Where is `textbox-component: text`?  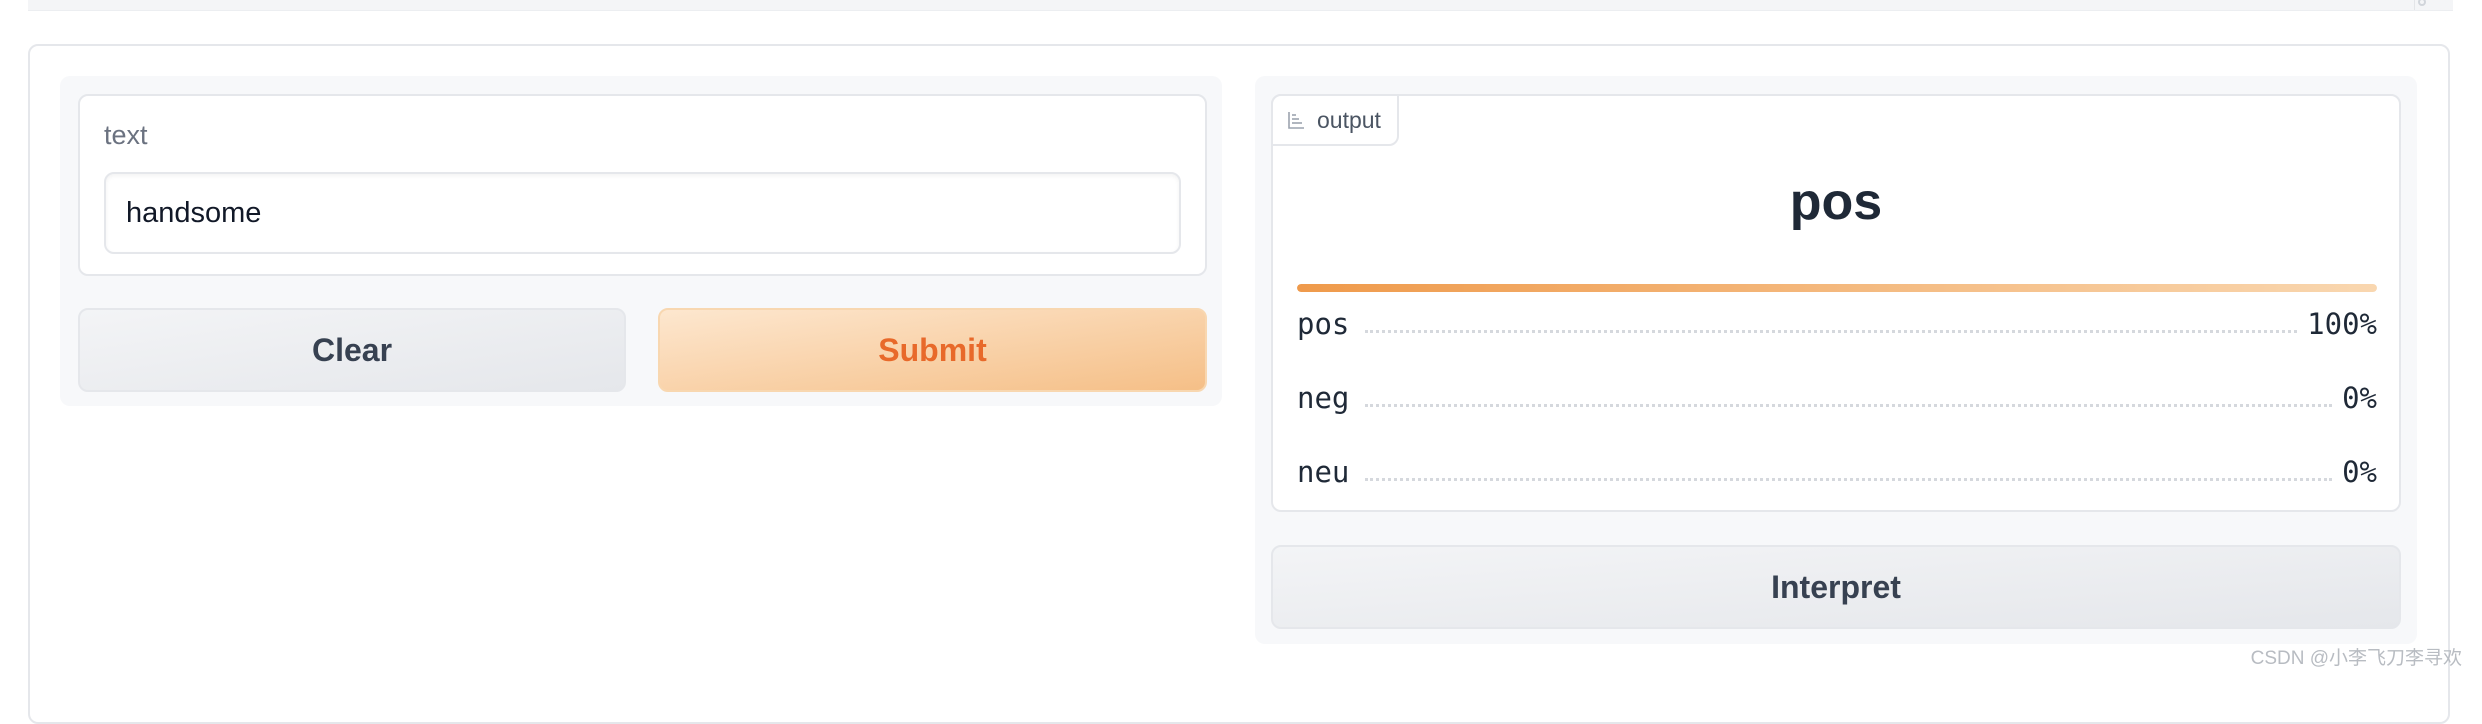 textbox-component: text is located at coordinates (642, 185).